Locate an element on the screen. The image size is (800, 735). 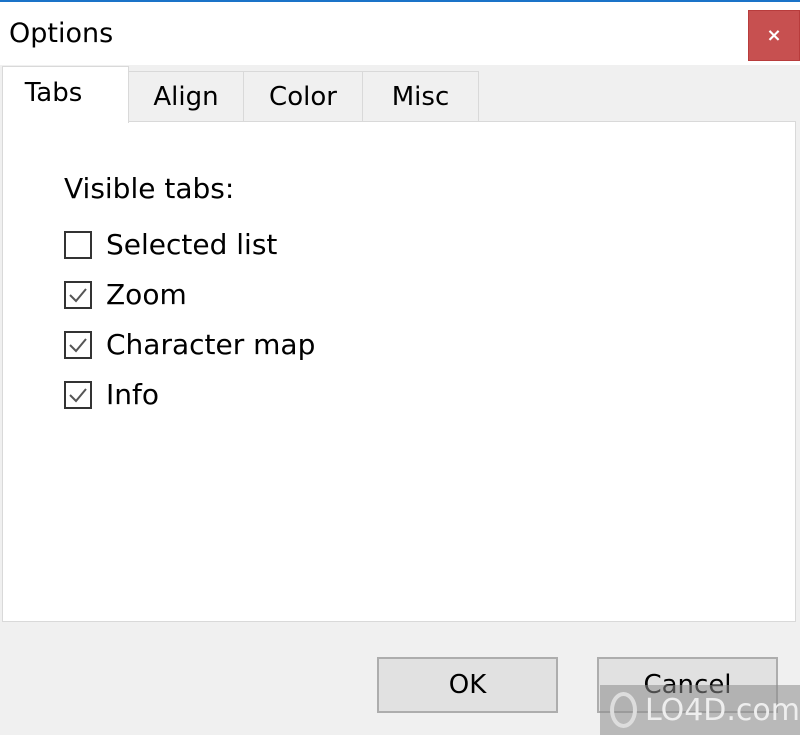
tab-align: Align is located at coordinates (186, 96).